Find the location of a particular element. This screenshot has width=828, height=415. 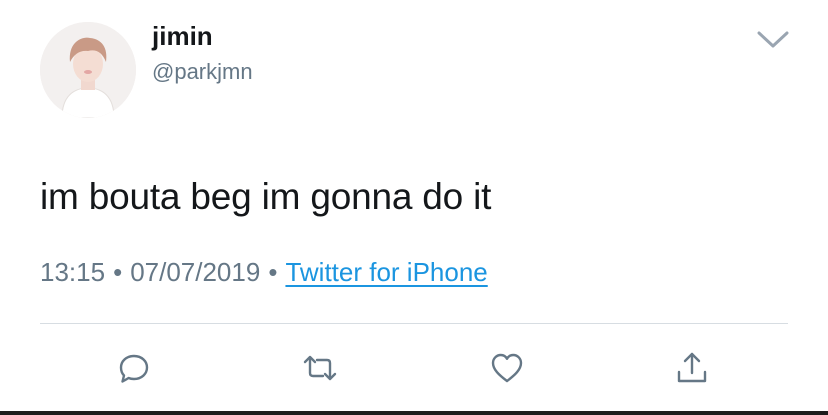

reply-icon is located at coordinates (134, 368).